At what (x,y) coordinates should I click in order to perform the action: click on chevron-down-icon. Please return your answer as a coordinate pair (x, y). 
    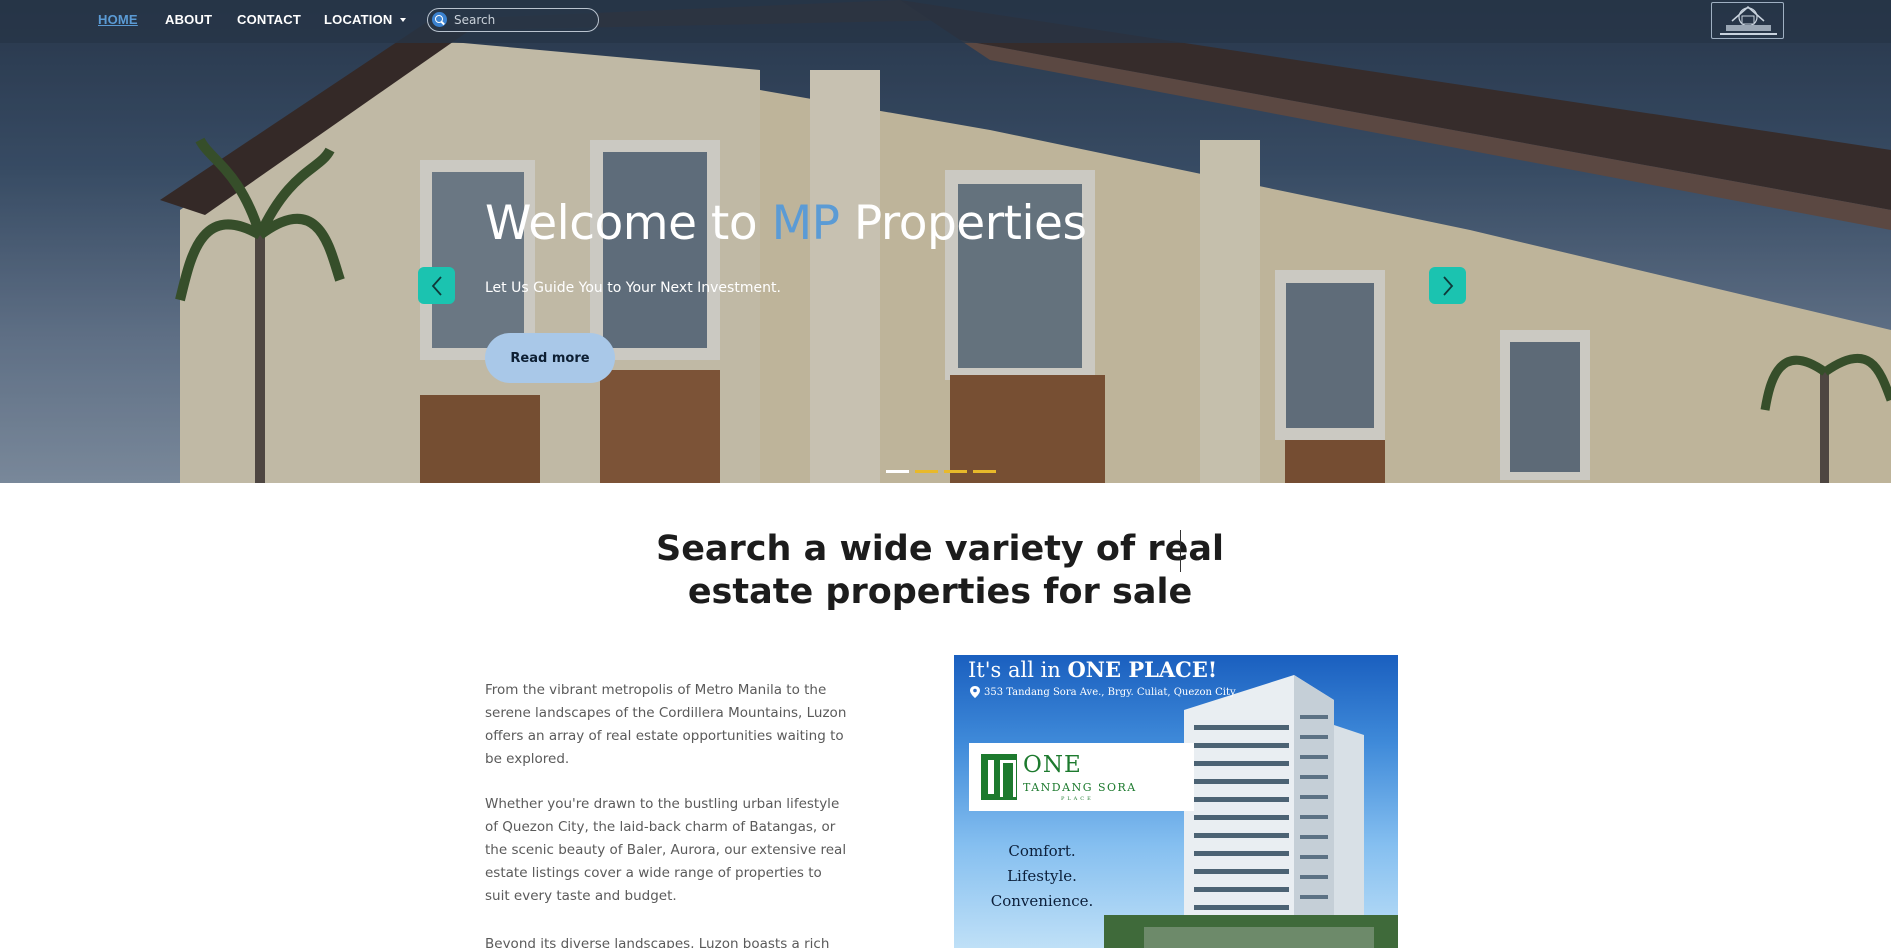
    Looking at the image, I should click on (403, 20).